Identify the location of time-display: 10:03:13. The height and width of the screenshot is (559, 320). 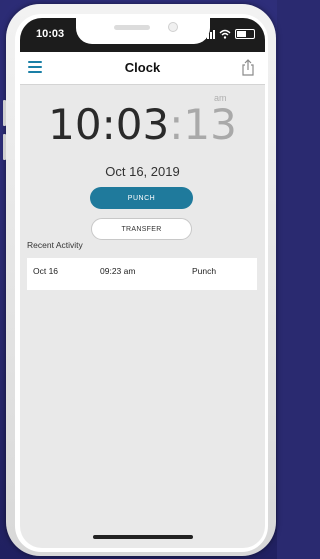
(142, 124).